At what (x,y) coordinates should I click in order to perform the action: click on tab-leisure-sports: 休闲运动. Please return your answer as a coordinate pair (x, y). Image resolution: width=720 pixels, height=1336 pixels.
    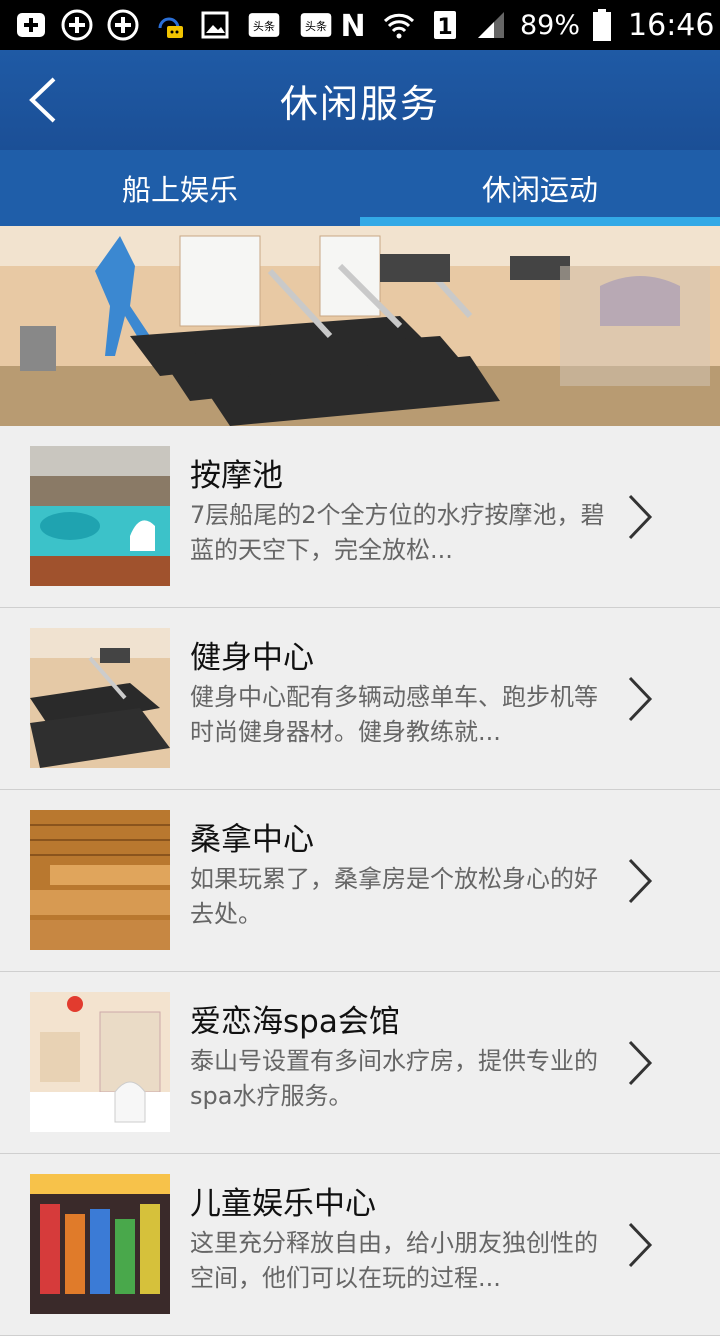
    Looking at the image, I should click on (540, 188).